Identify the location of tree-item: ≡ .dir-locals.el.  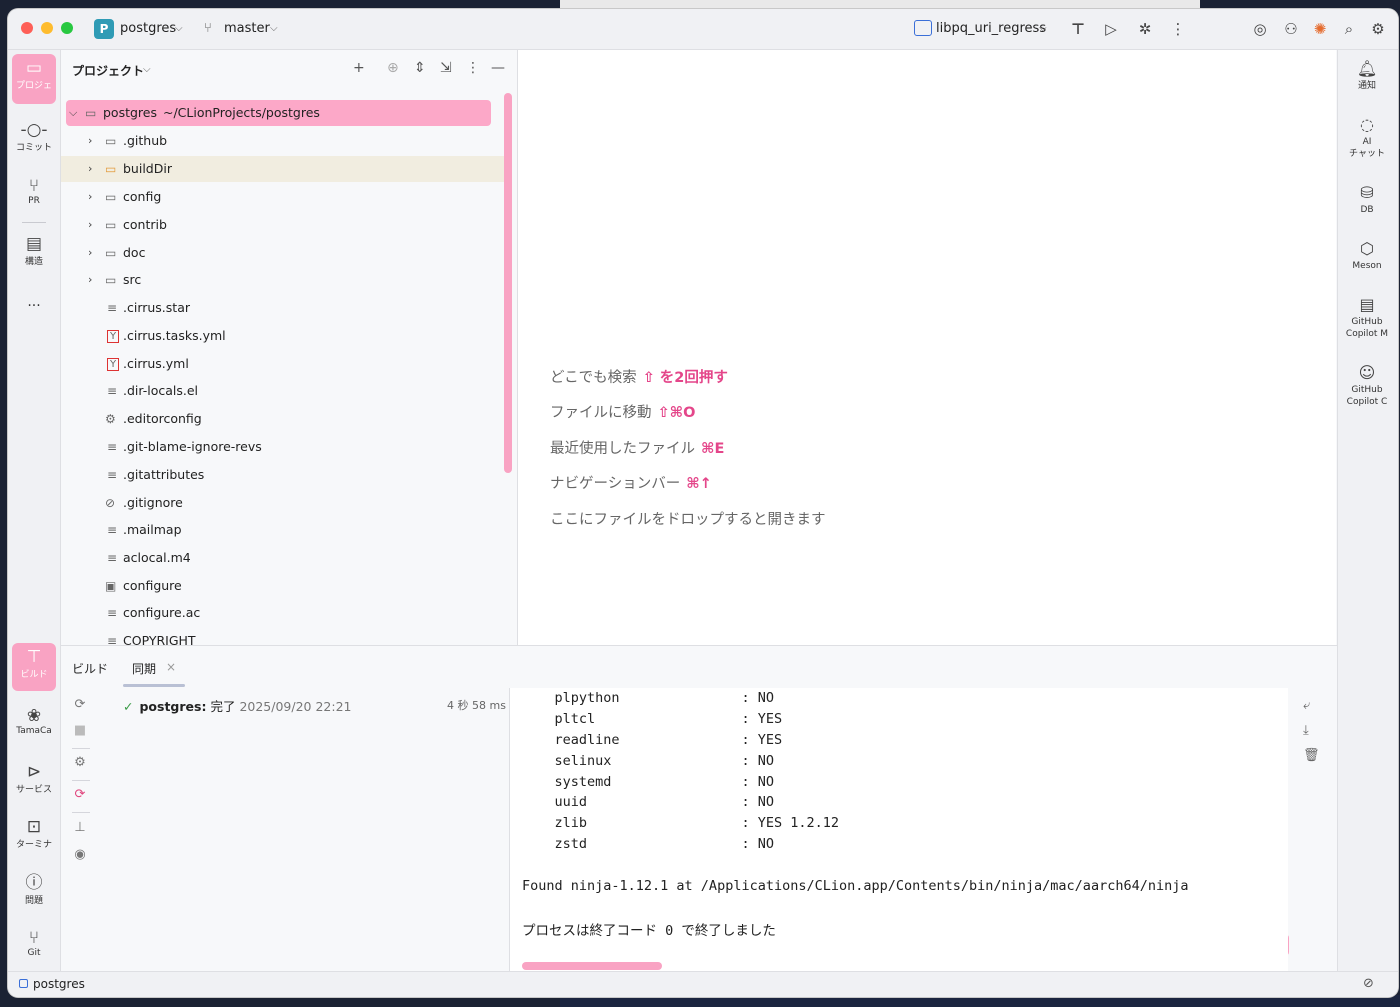
(282, 391).